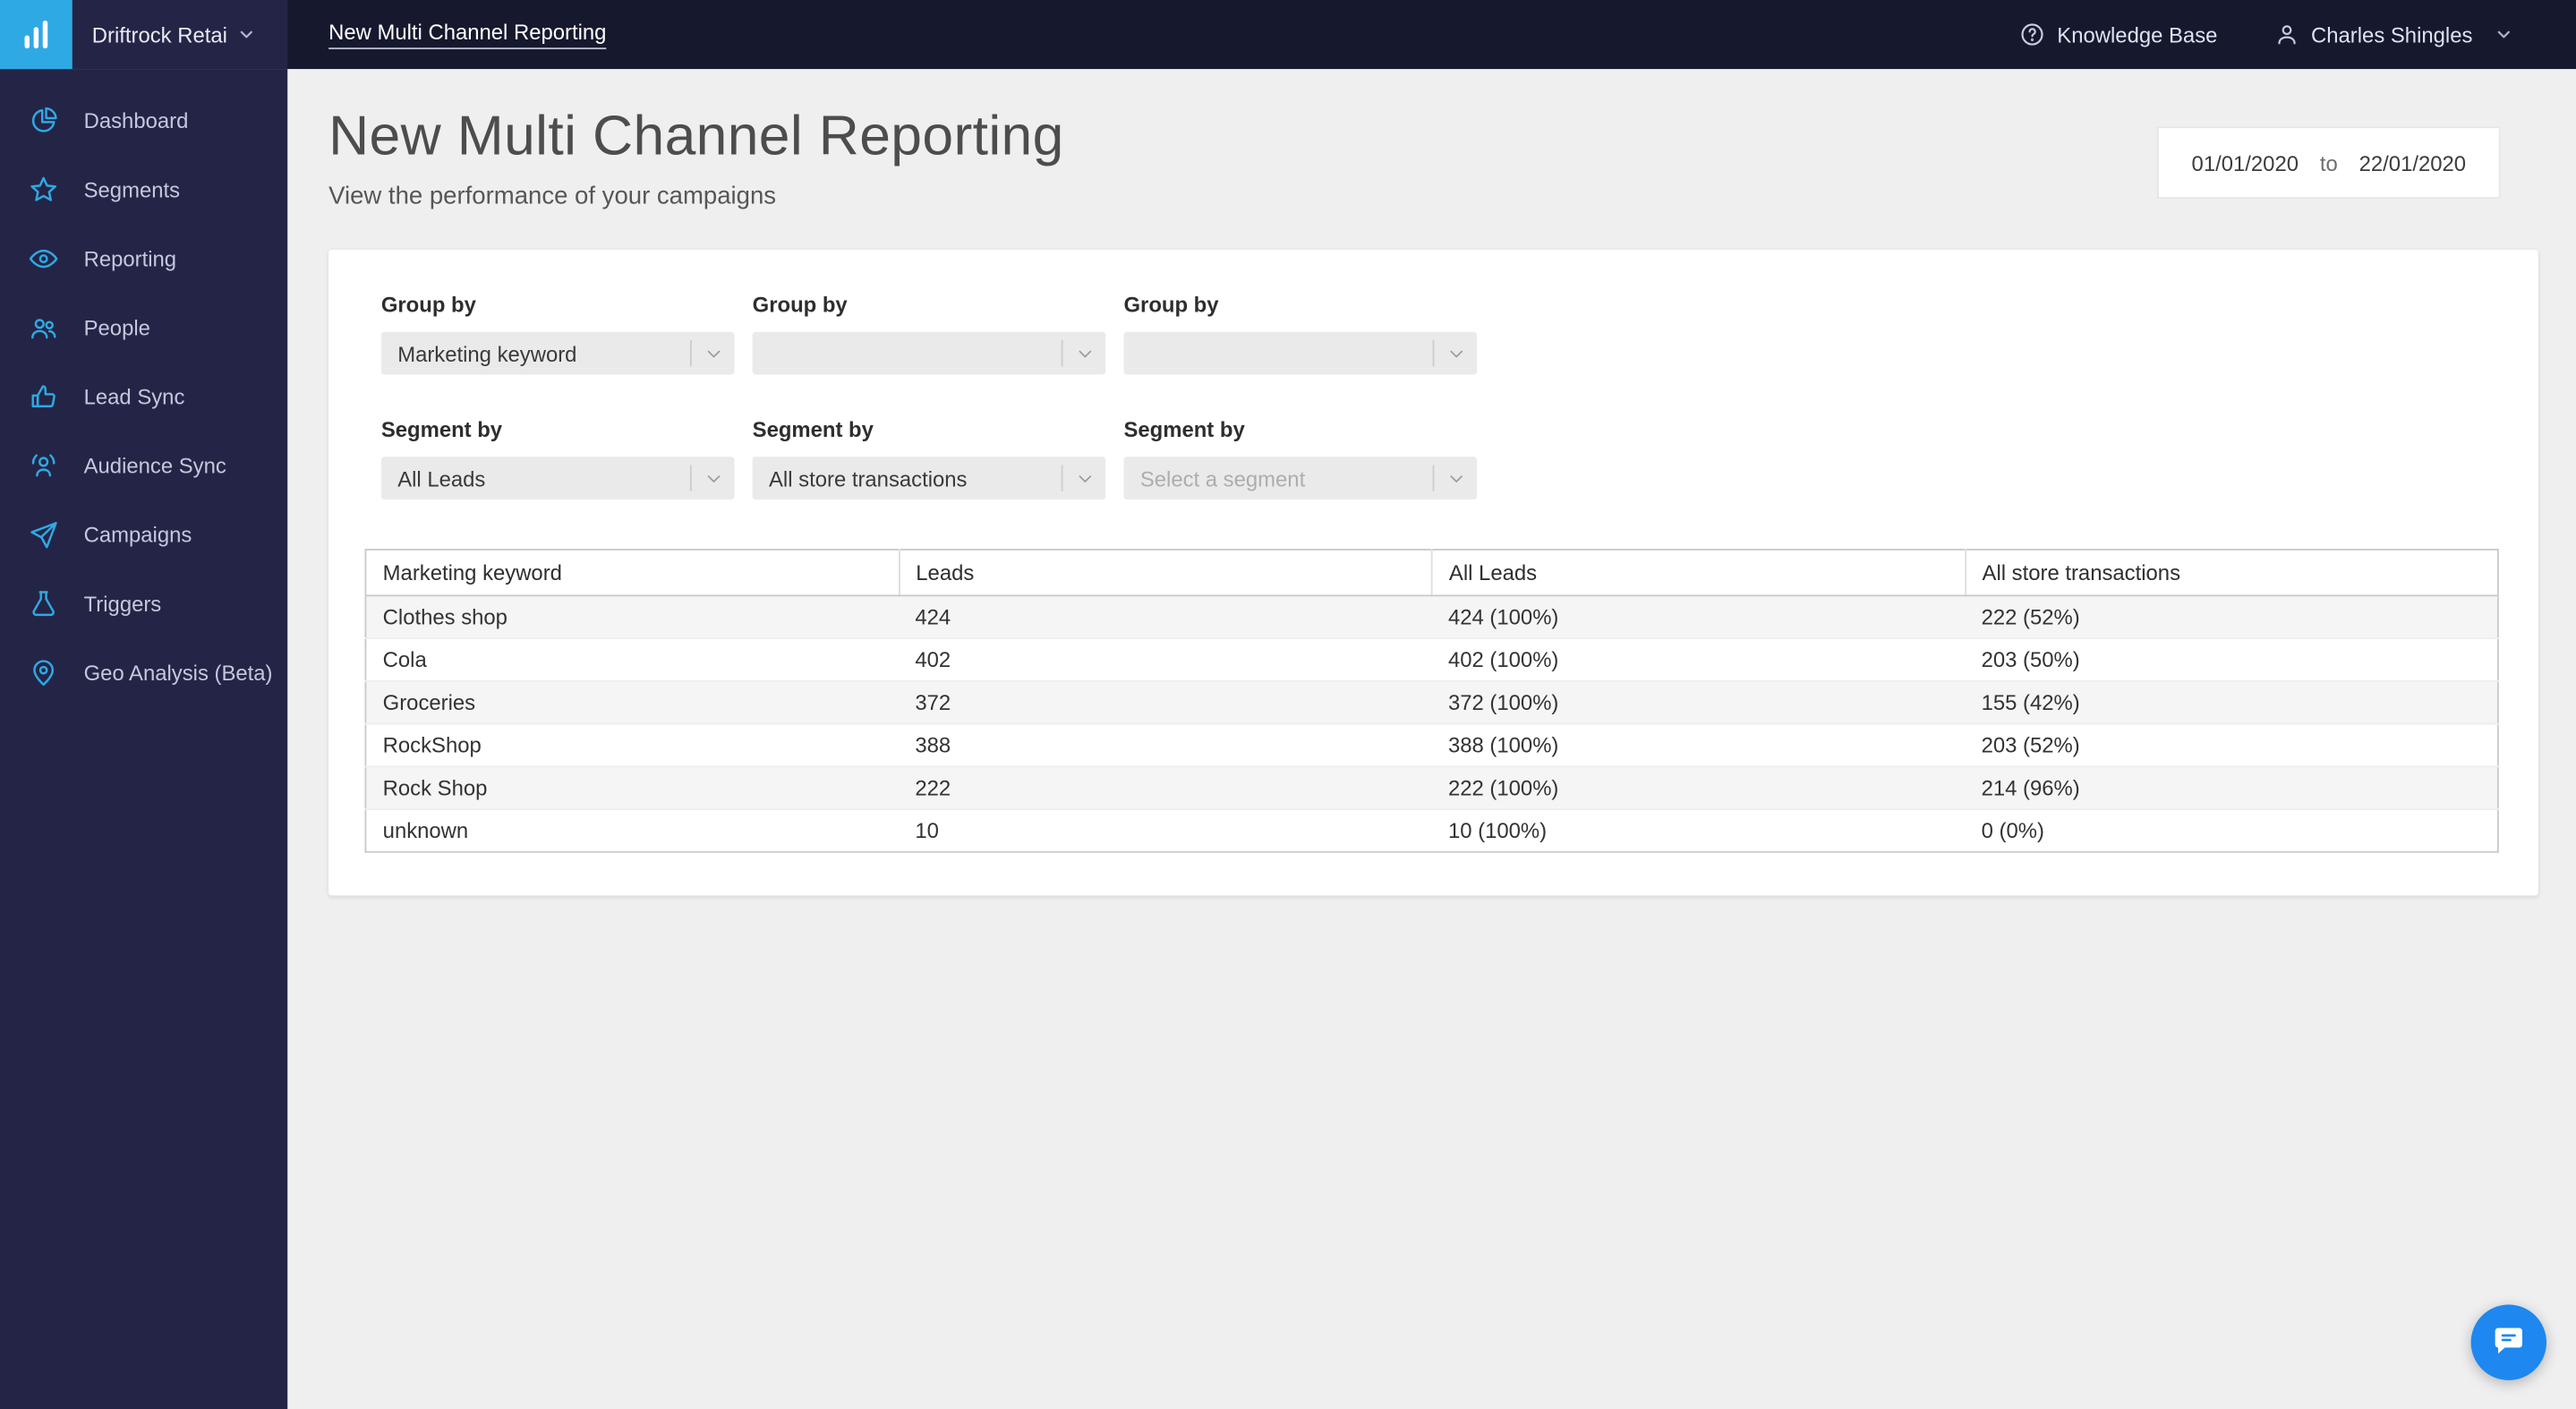 Image resolution: width=2576 pixels, height=1409 pixels. I want to click on sidebar-item-audience-sync: Audience Sync, so click(143, 466).